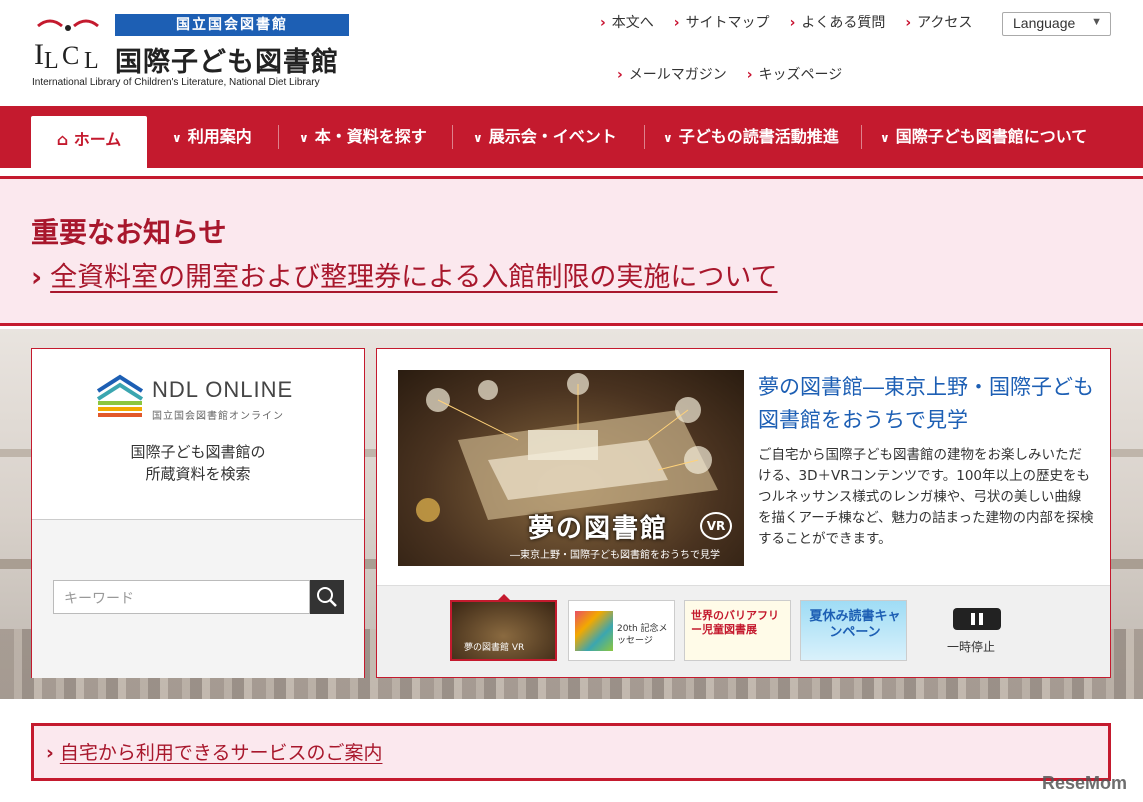  I want to click on home-services-link: › 自宅から利用できるサービスのご案内, so click(214, 751).